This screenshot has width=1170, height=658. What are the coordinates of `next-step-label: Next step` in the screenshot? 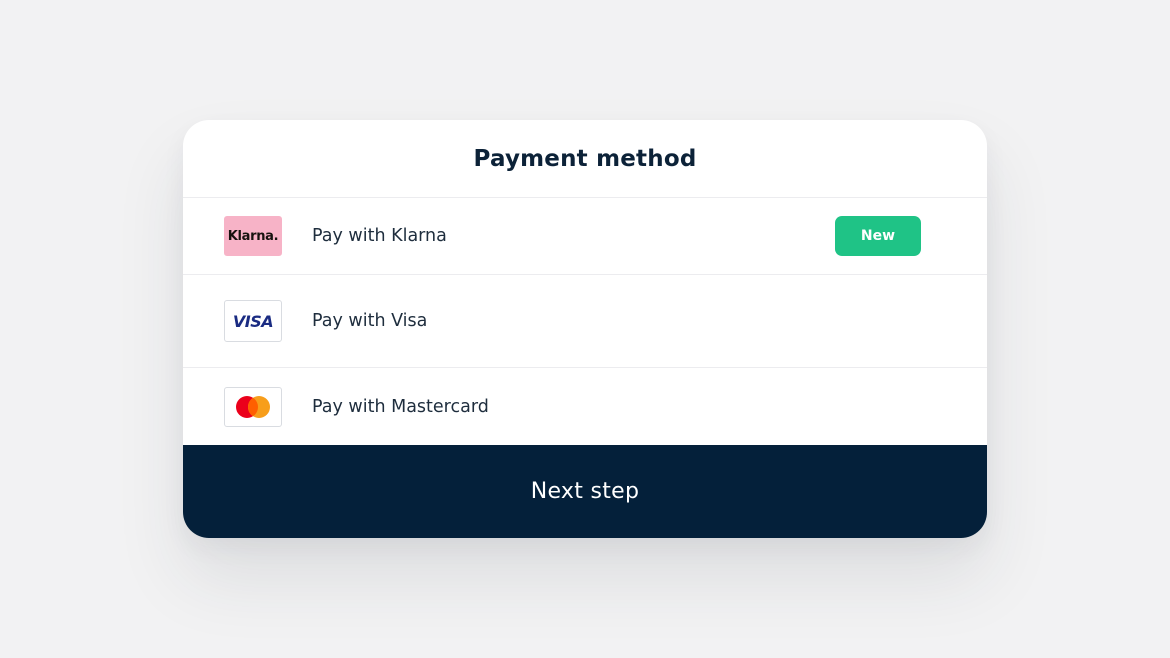 It's located at (585, 491).